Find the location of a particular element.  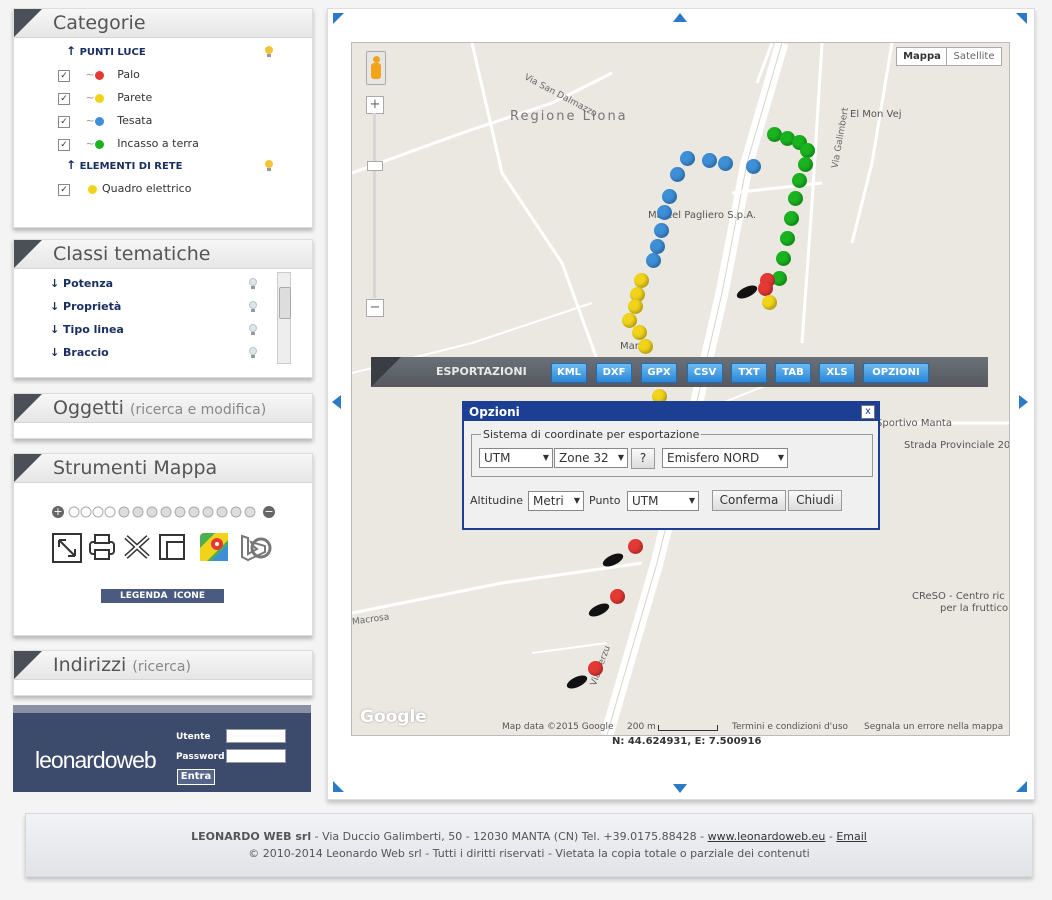

category-item-parete: ✓ ~ Parete is located at coordinates (105, 98).